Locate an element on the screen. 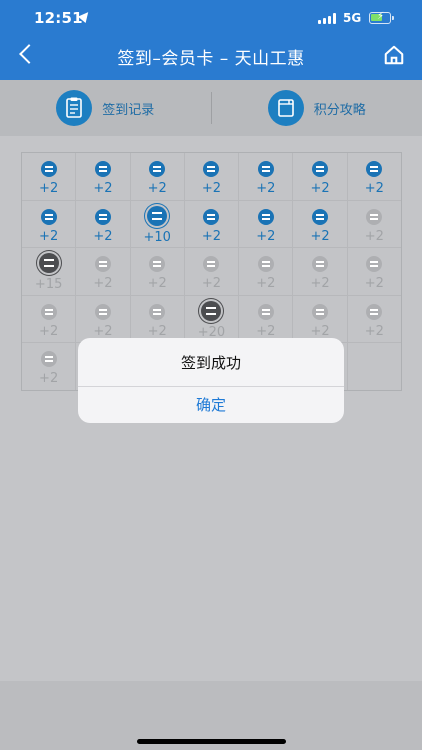  signin-day-cell: +15 is located at coordinates (49, 271).